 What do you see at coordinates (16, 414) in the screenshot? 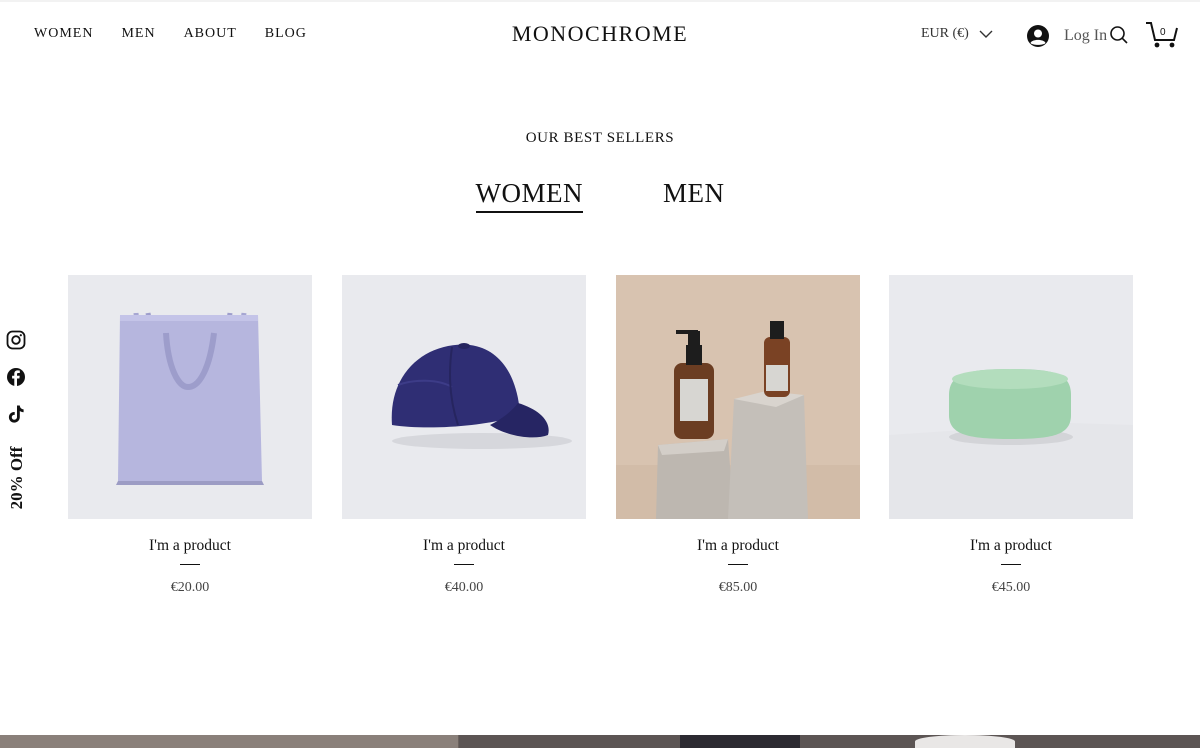
I see `tiktok-icon` at bounding box center [16, 414].